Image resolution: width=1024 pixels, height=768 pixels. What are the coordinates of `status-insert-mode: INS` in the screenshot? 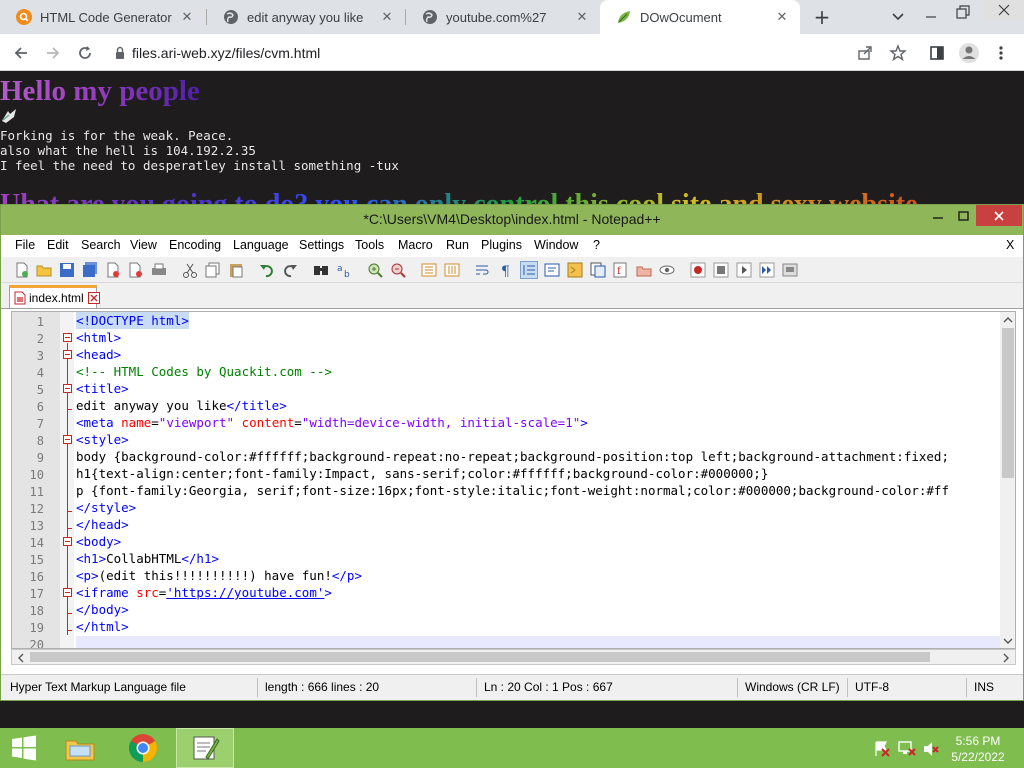 It's located at (984, 687).